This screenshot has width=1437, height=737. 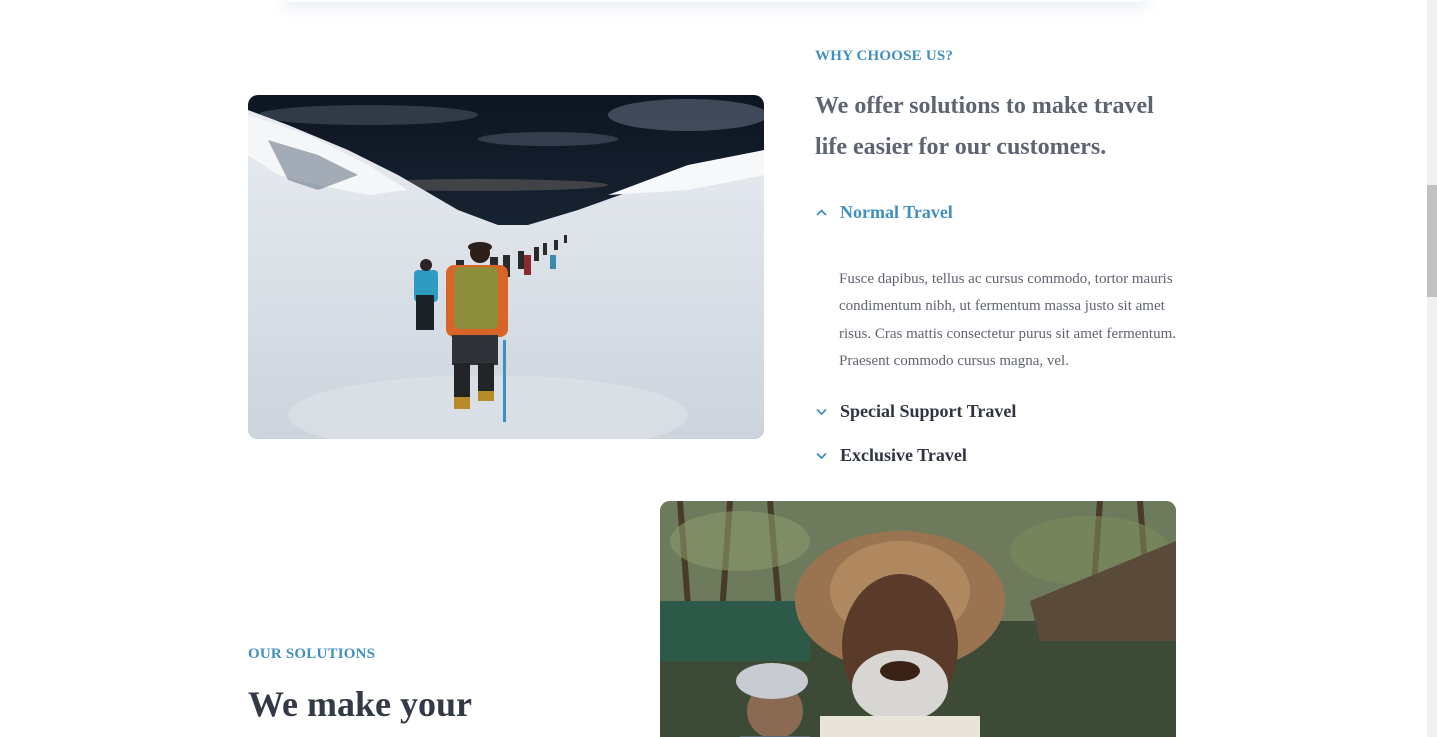 I want to click on travel-guide-image, so click(x=918, y=619).